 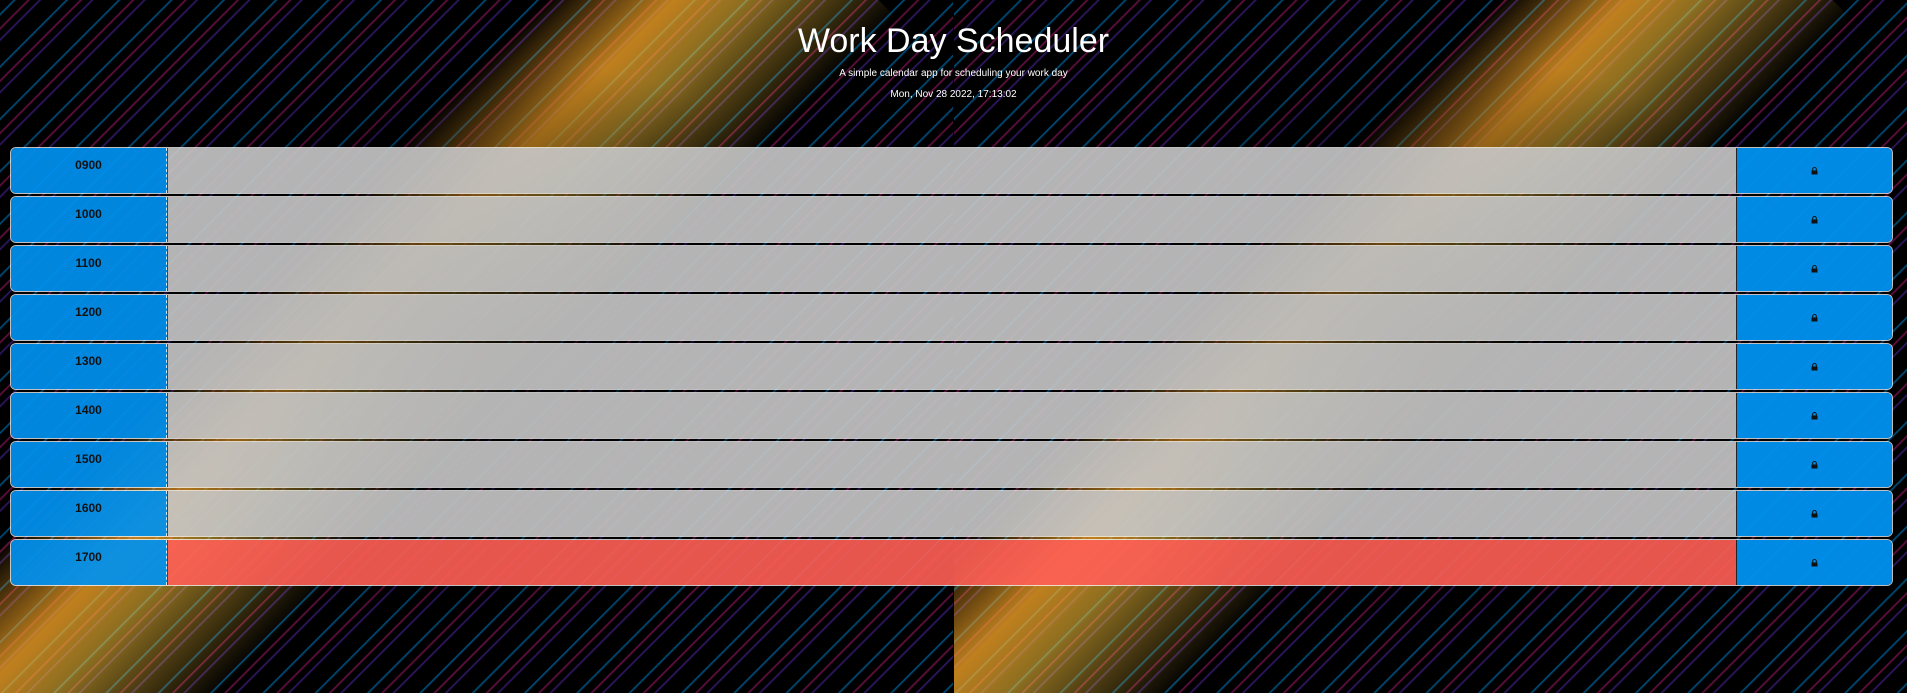 What do you see at coordinates (89, 562) in the screenshot?
I see `hour-label: 1700` at bounding box center [89, 562].